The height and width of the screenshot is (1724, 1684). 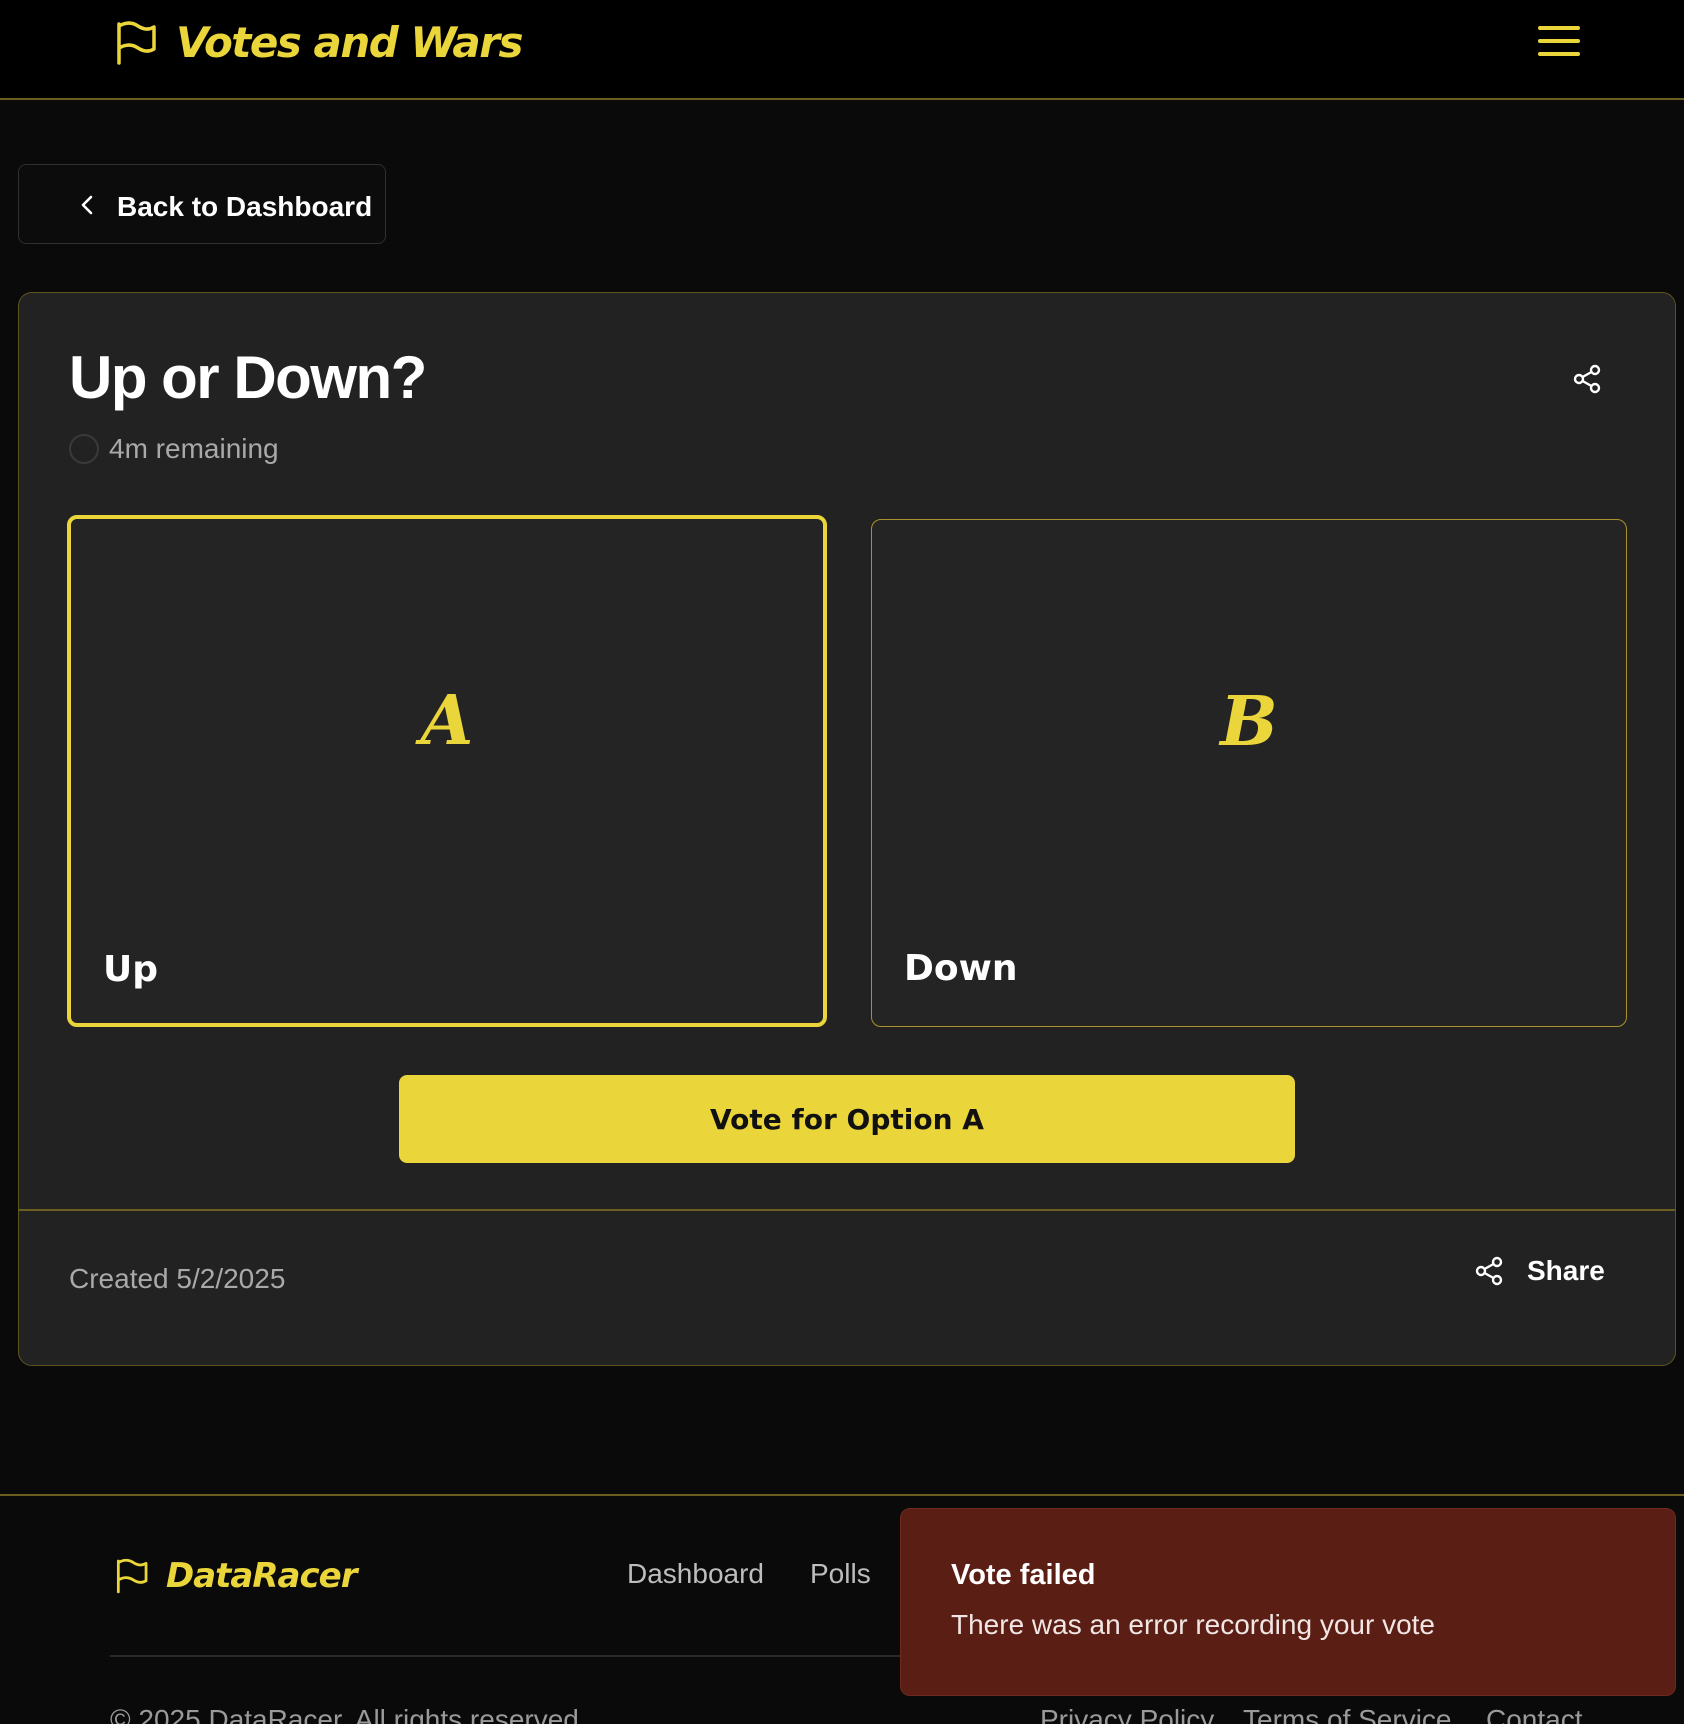 I want to click on back-button-label: Back to Dashboard, so click(x=245, y=206).